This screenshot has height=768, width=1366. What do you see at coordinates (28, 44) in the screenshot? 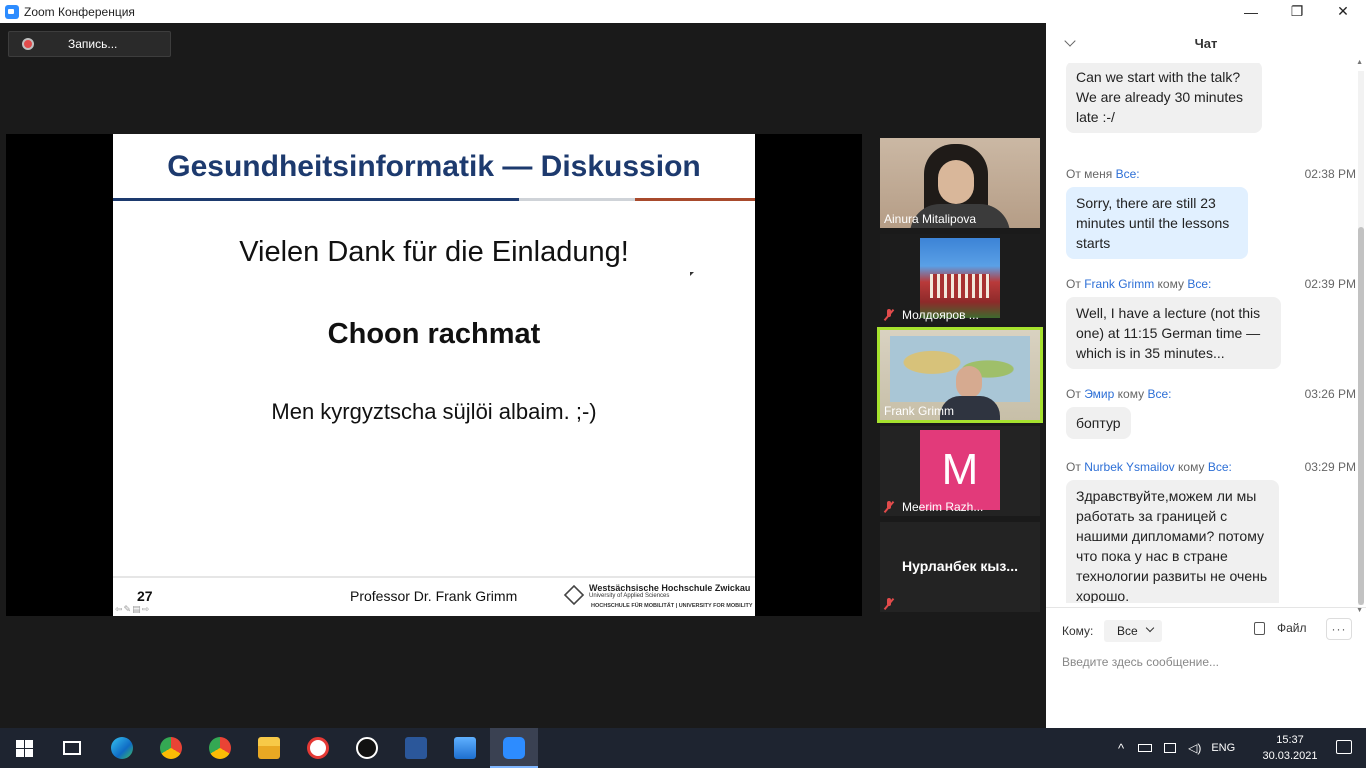
I see `record-icon` at bounding box center [28, 44].